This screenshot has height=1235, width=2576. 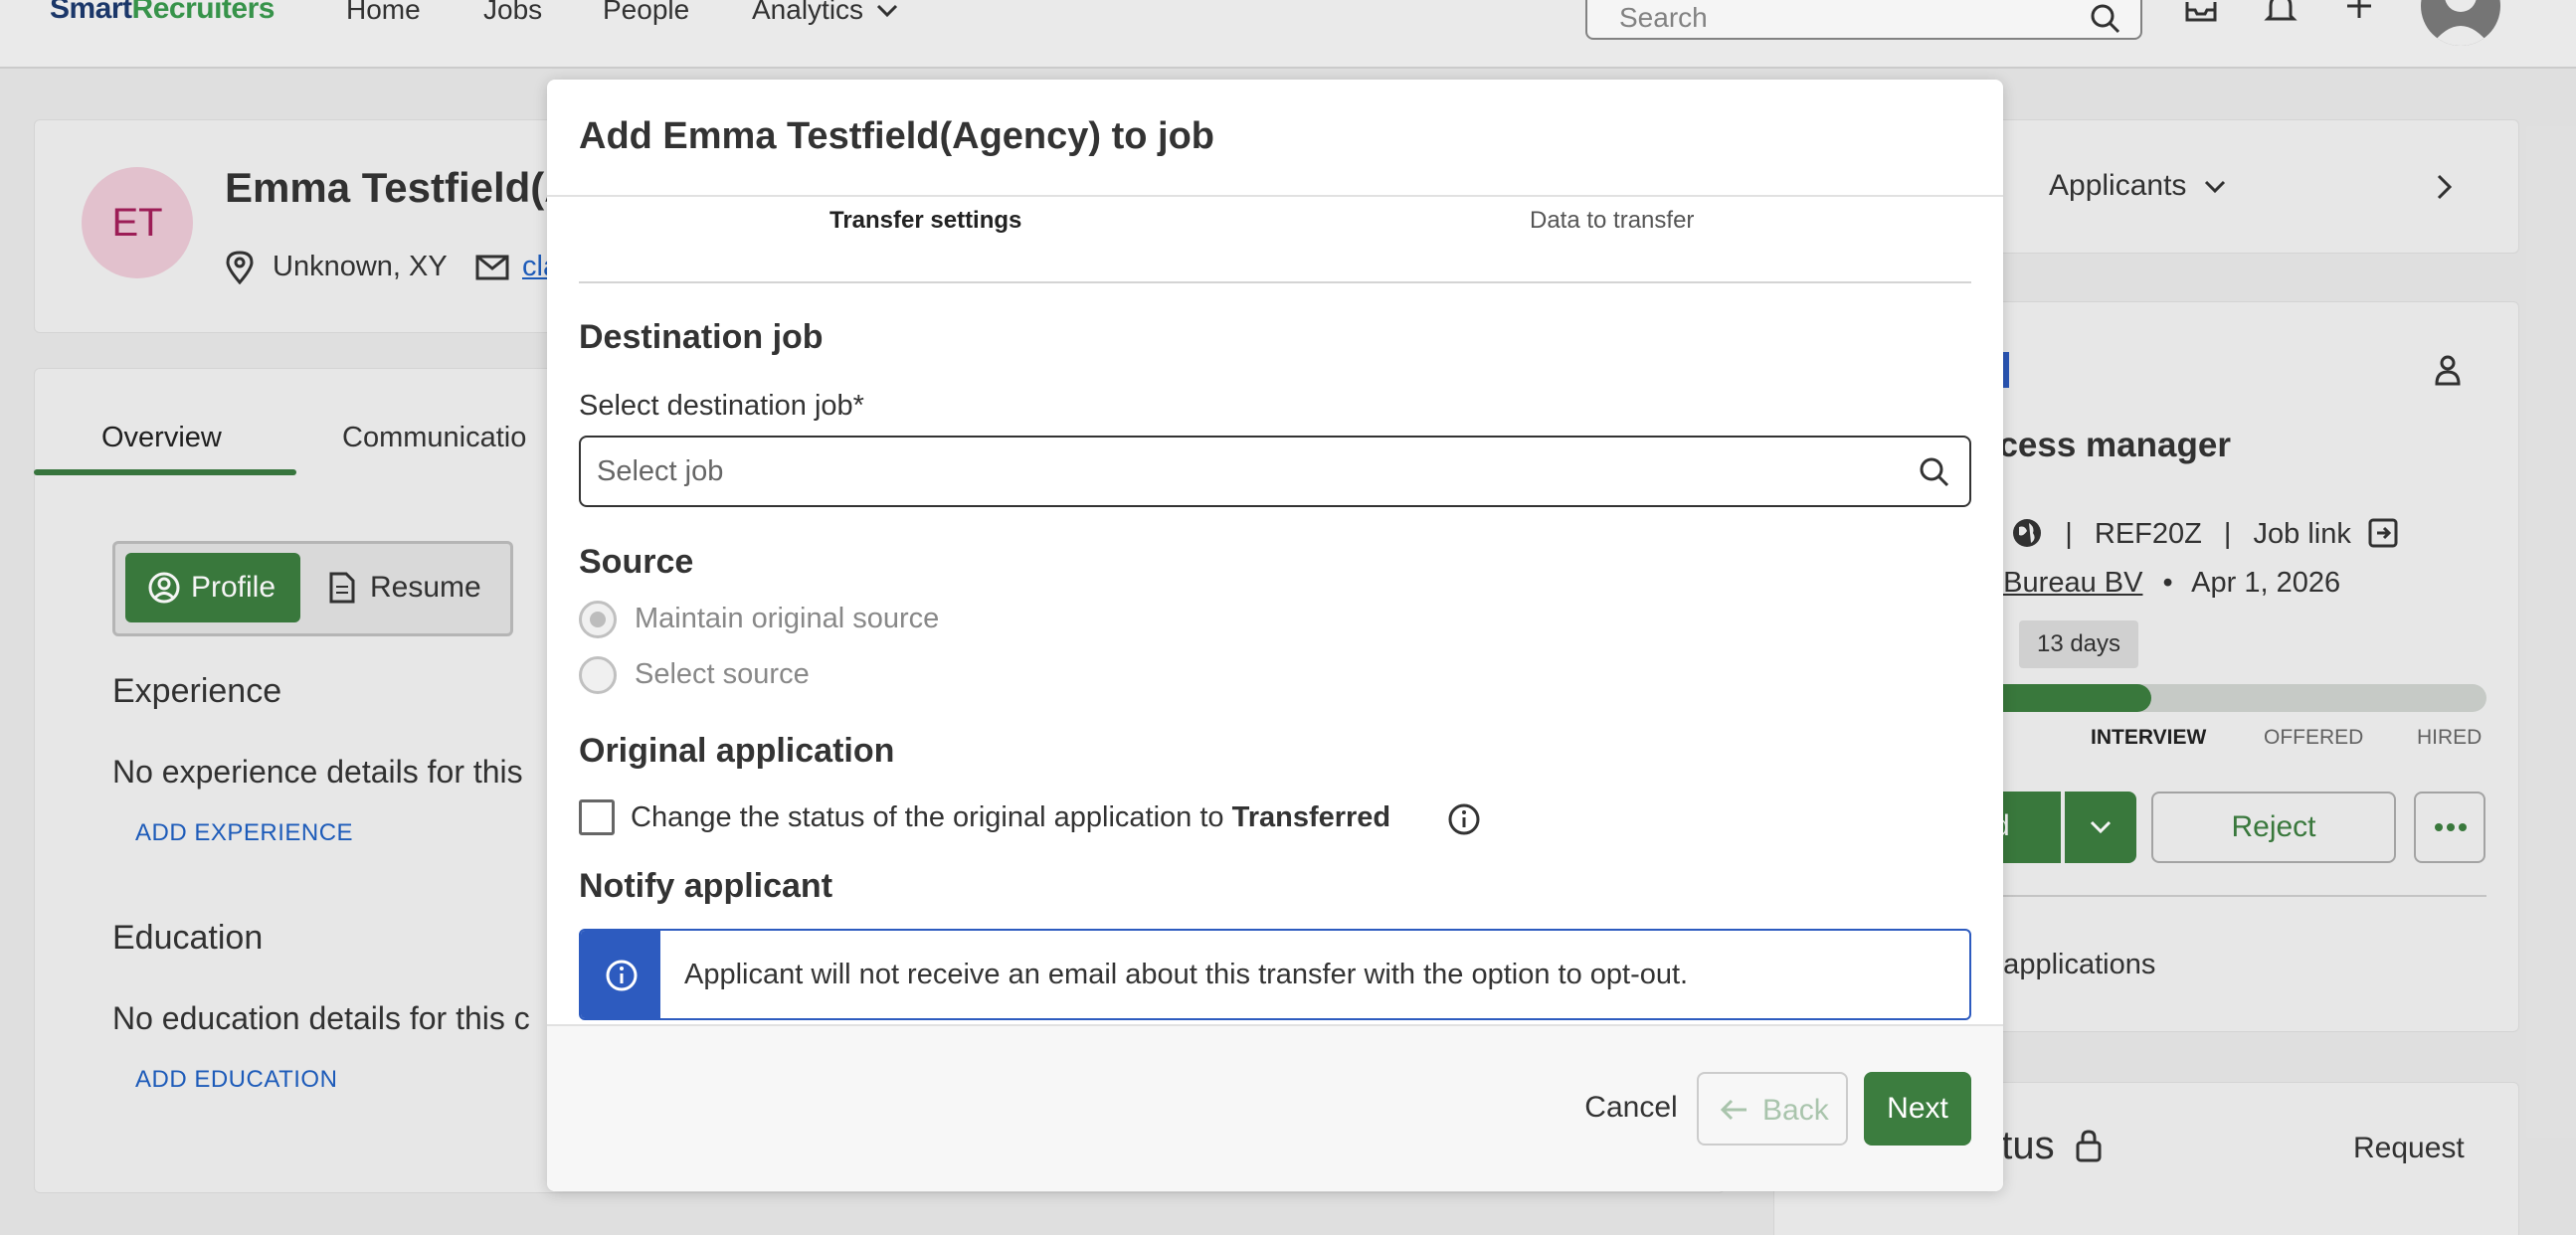 What do you see at coordinates (1631, 1108) in the screenshot?
I see `cancel-button: Cancel` at bounding box center [1631, 1108].